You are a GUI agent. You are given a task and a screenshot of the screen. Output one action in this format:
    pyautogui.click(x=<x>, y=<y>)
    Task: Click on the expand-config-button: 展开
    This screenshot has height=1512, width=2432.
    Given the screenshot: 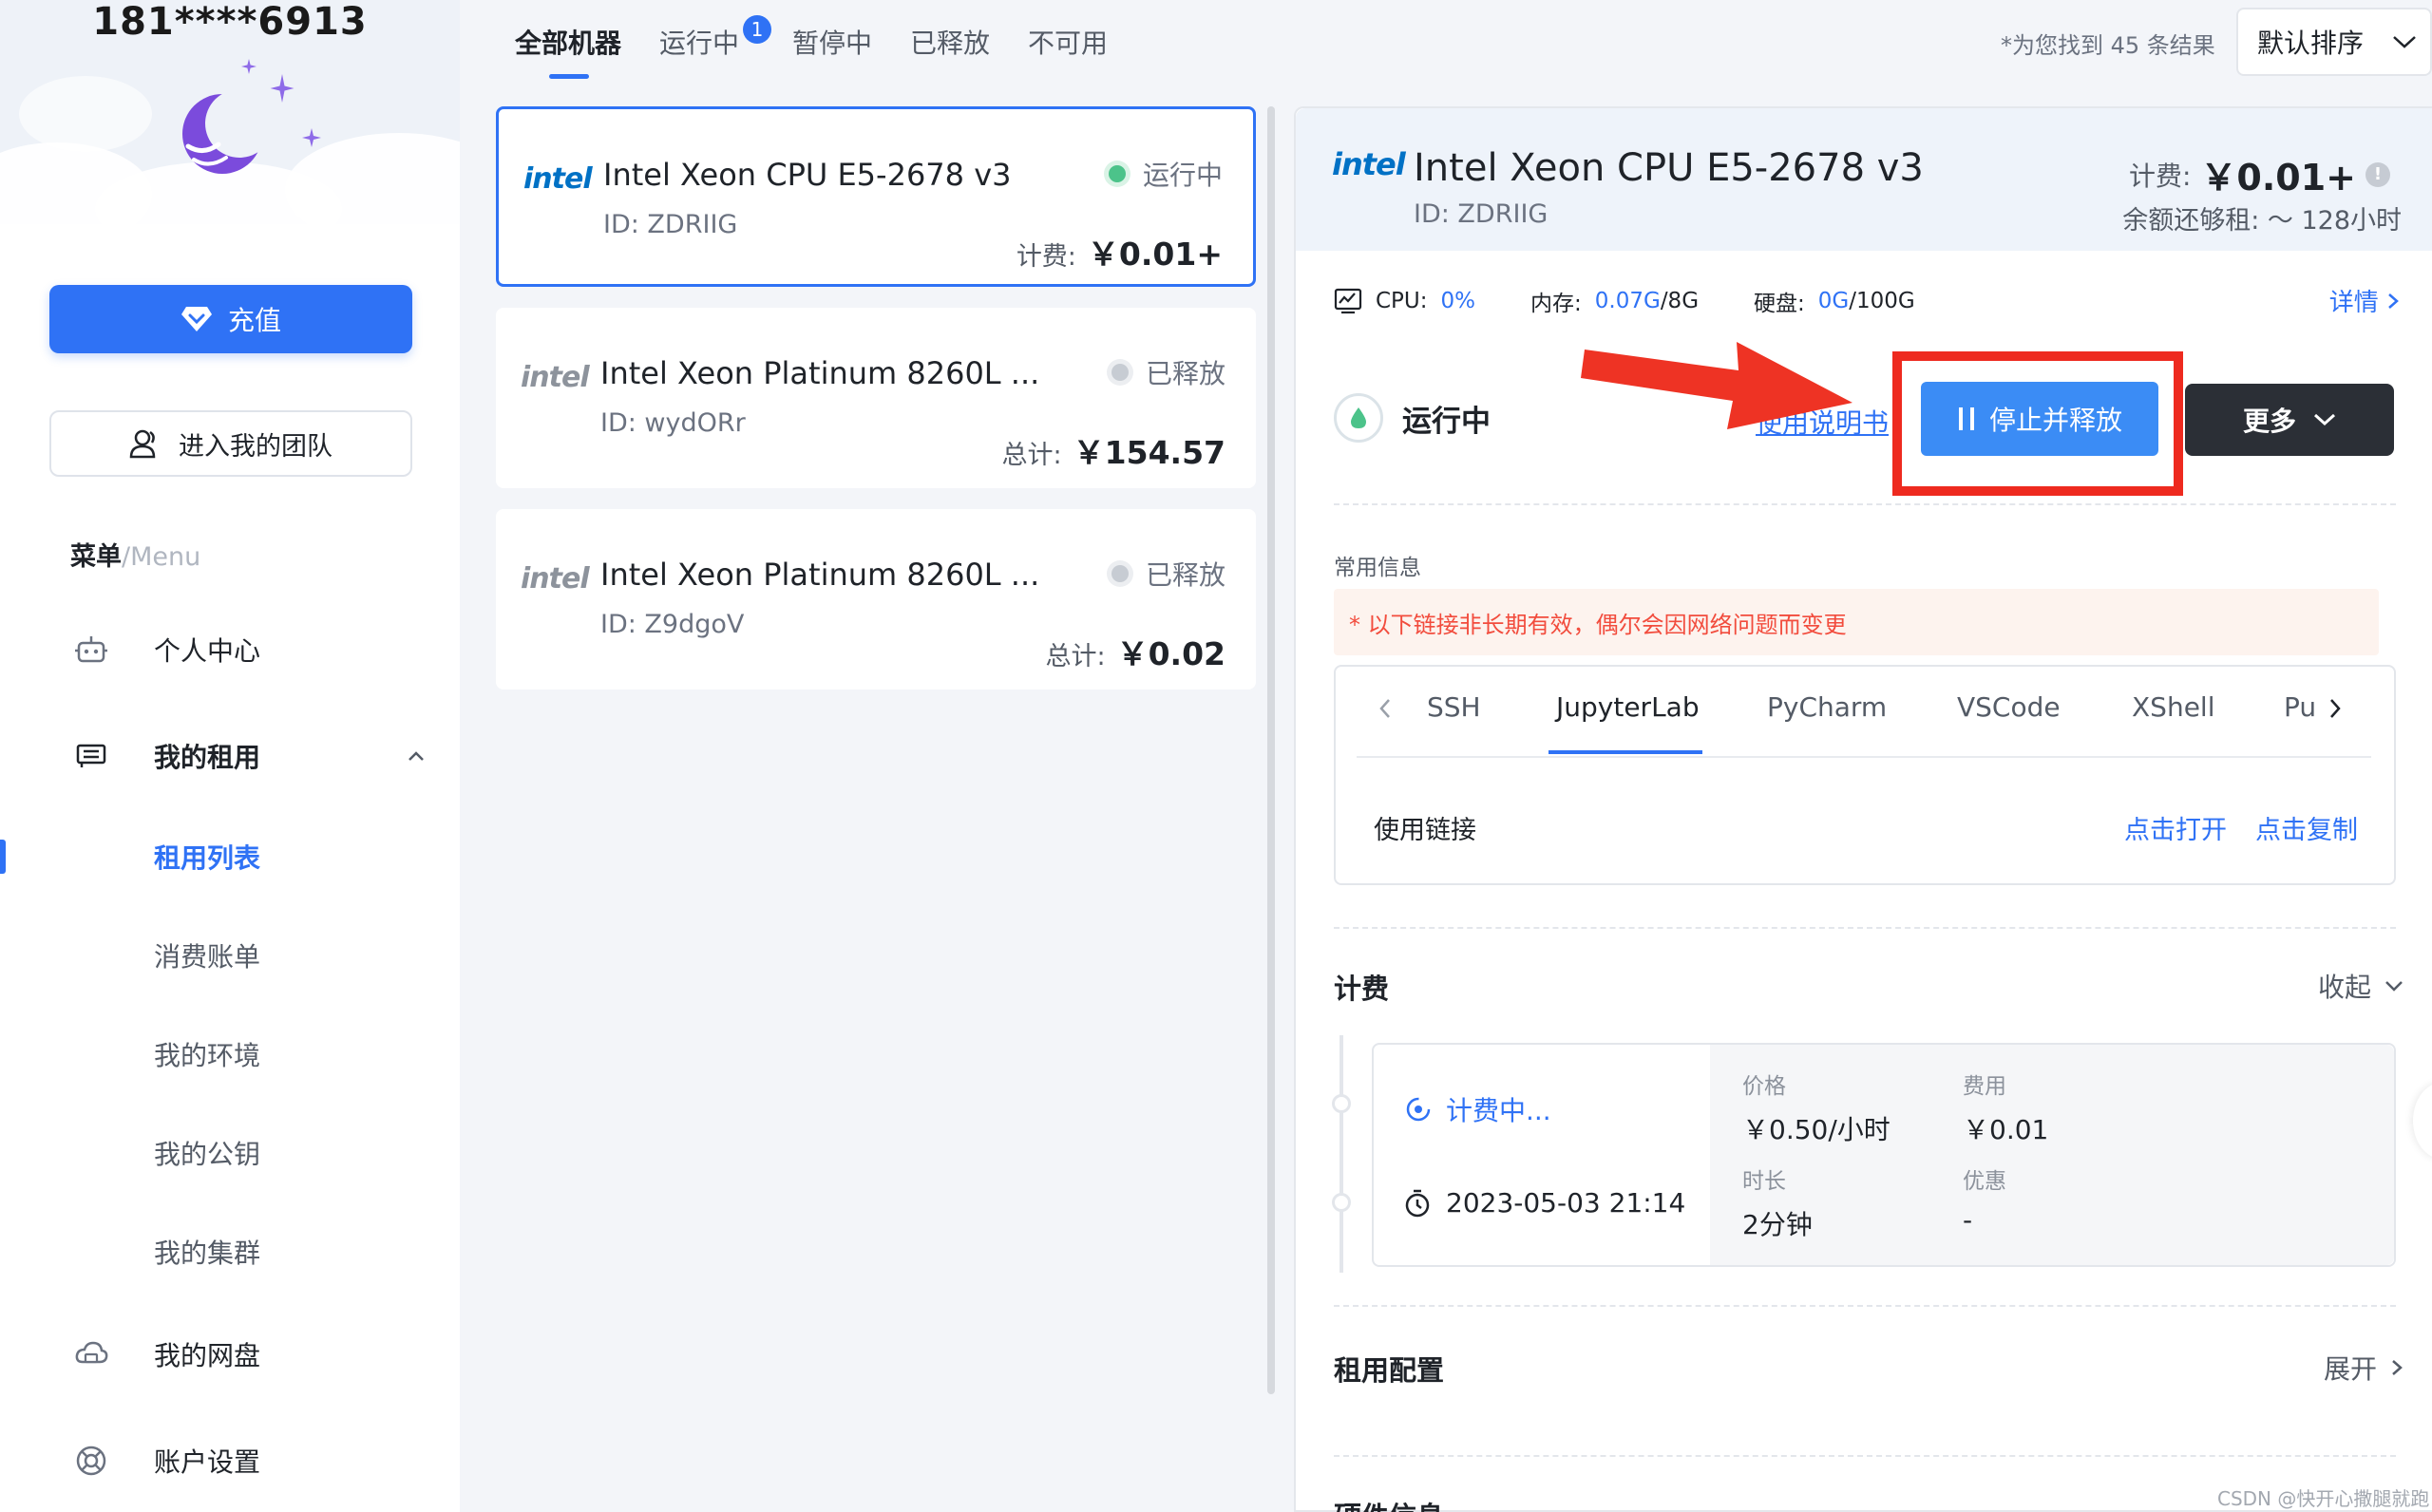 What is the action you would take?
    pyautogui.click(x=2364, y=1368)
    